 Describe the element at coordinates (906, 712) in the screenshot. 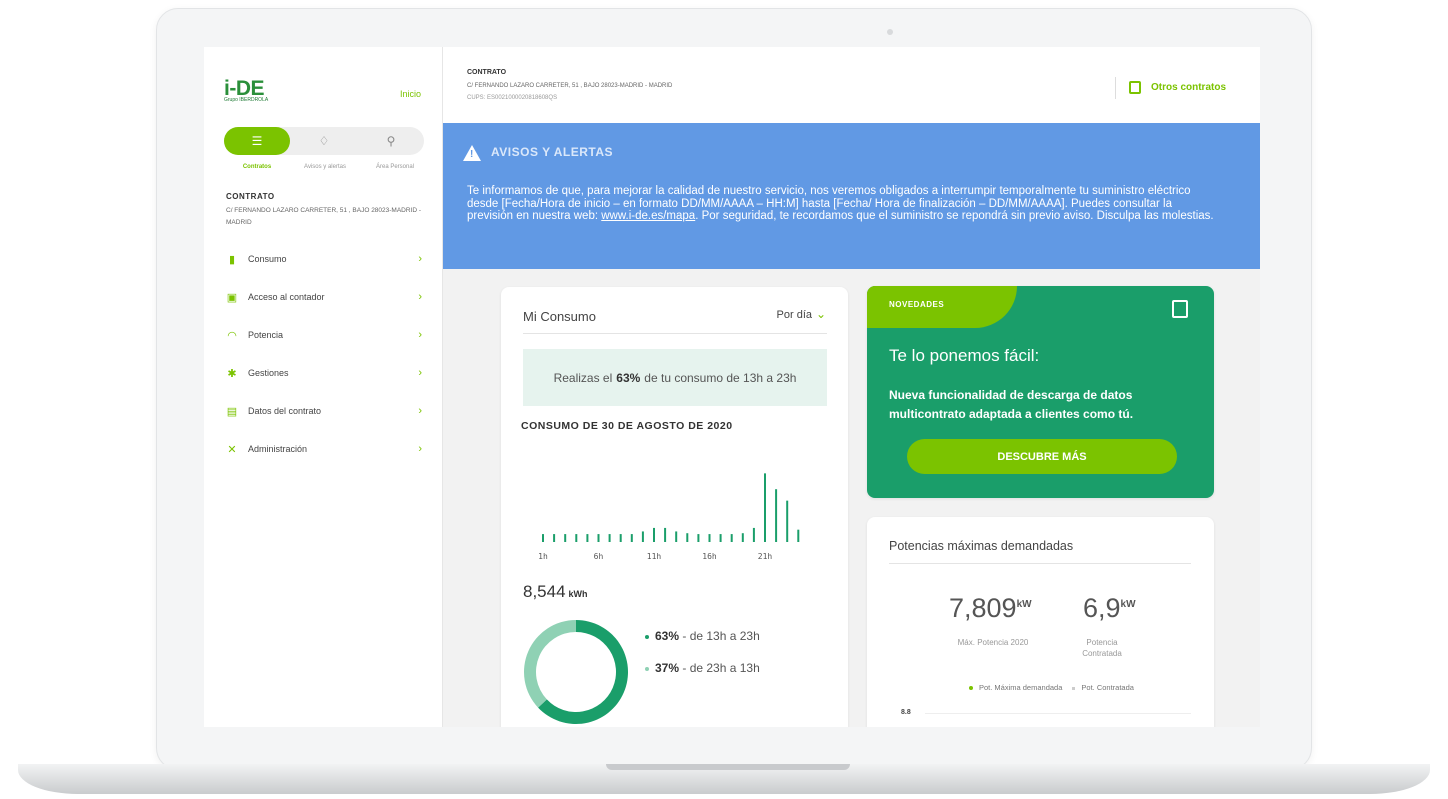

I see `power-axis-label: 8.8` at that location.